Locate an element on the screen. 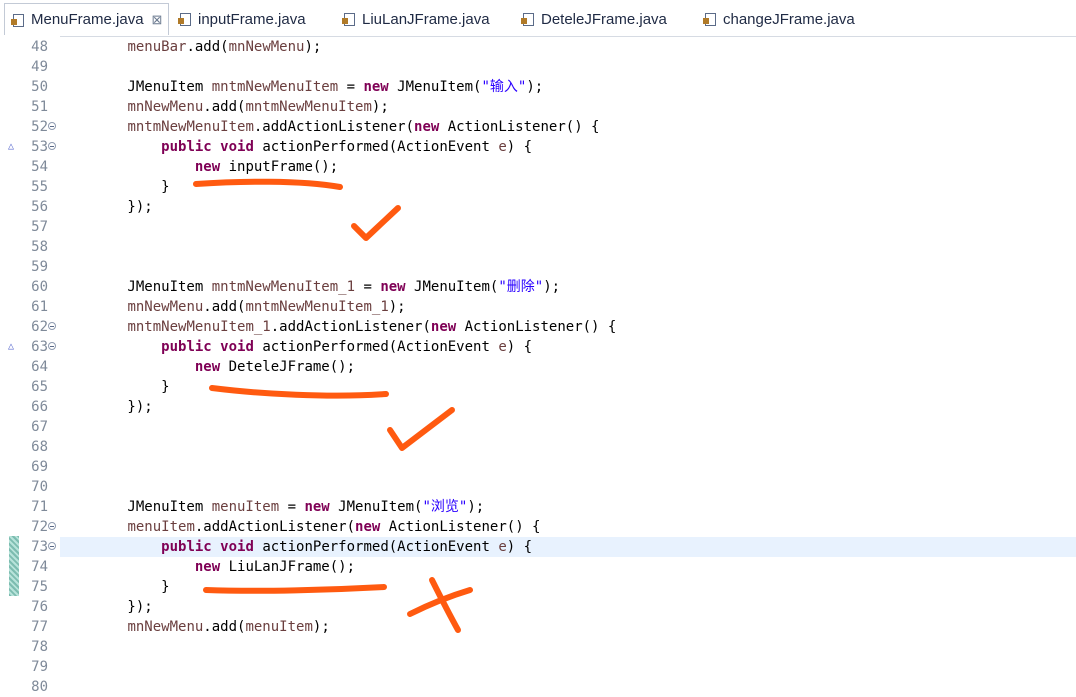  line-number: 55 is located at coordinates (39, 187).